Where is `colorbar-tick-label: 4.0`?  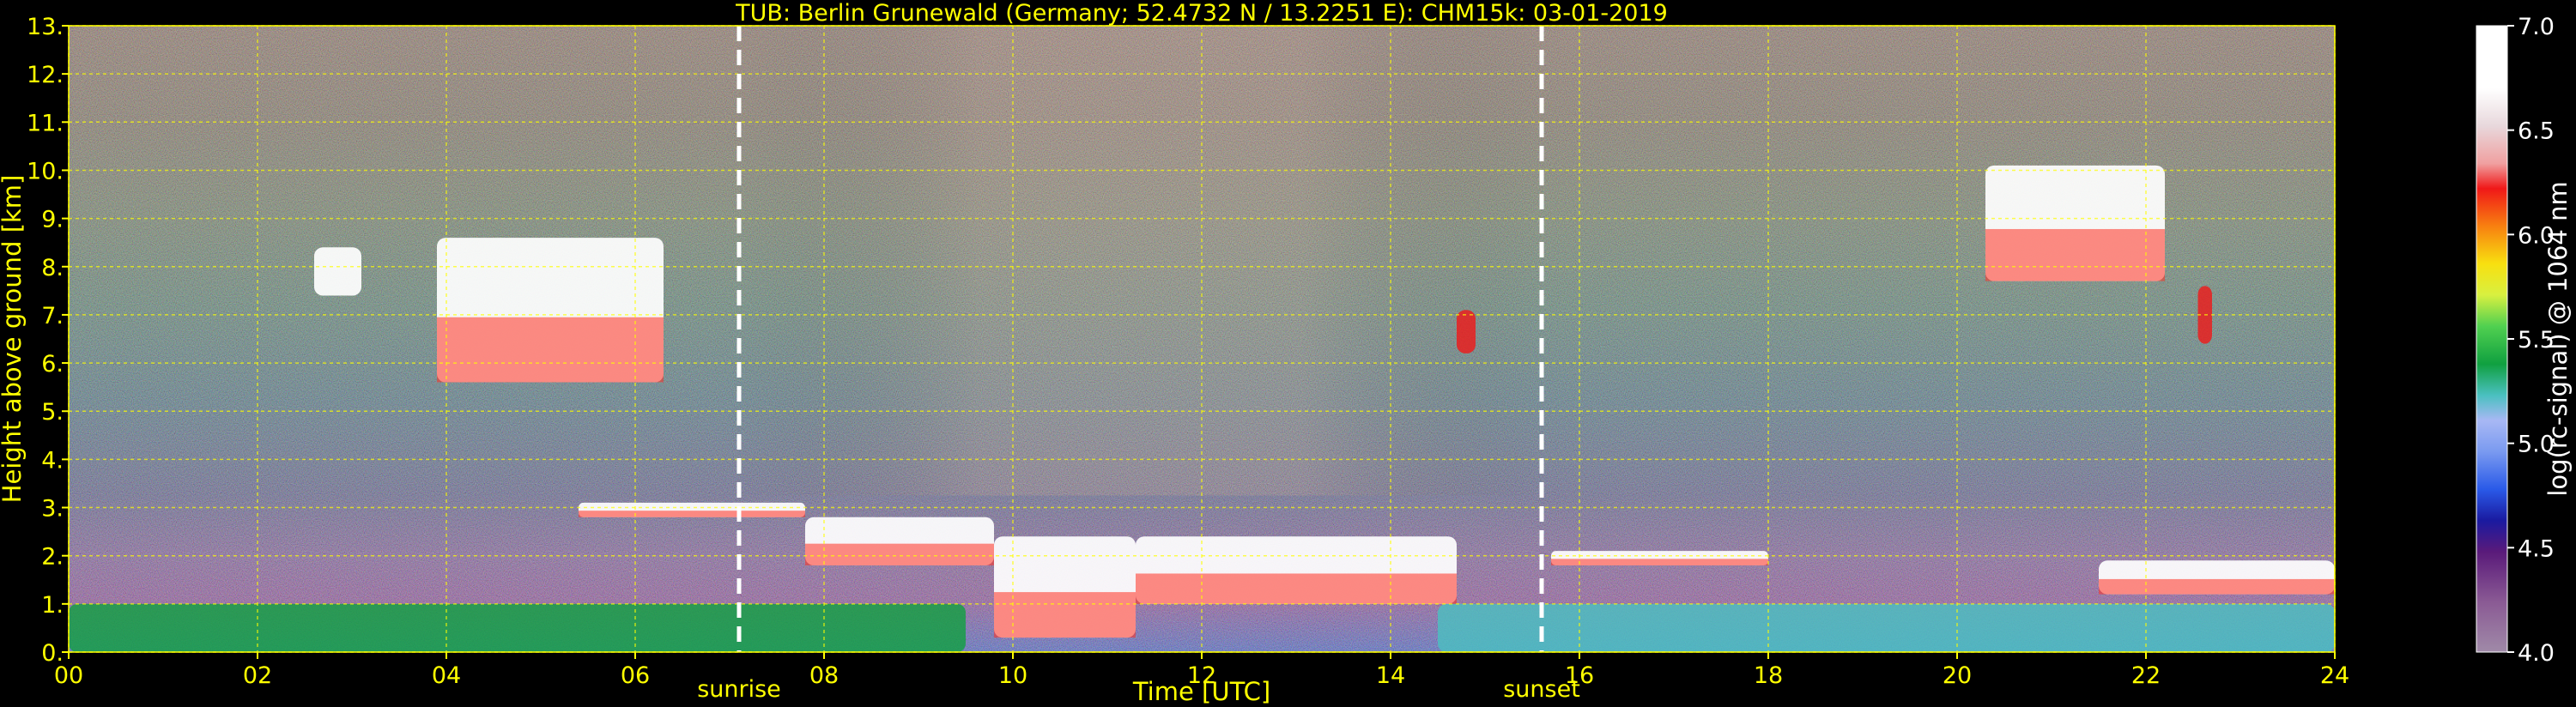
colorbar-tick-label: 4.0 is located at coordinates (2536, 653).